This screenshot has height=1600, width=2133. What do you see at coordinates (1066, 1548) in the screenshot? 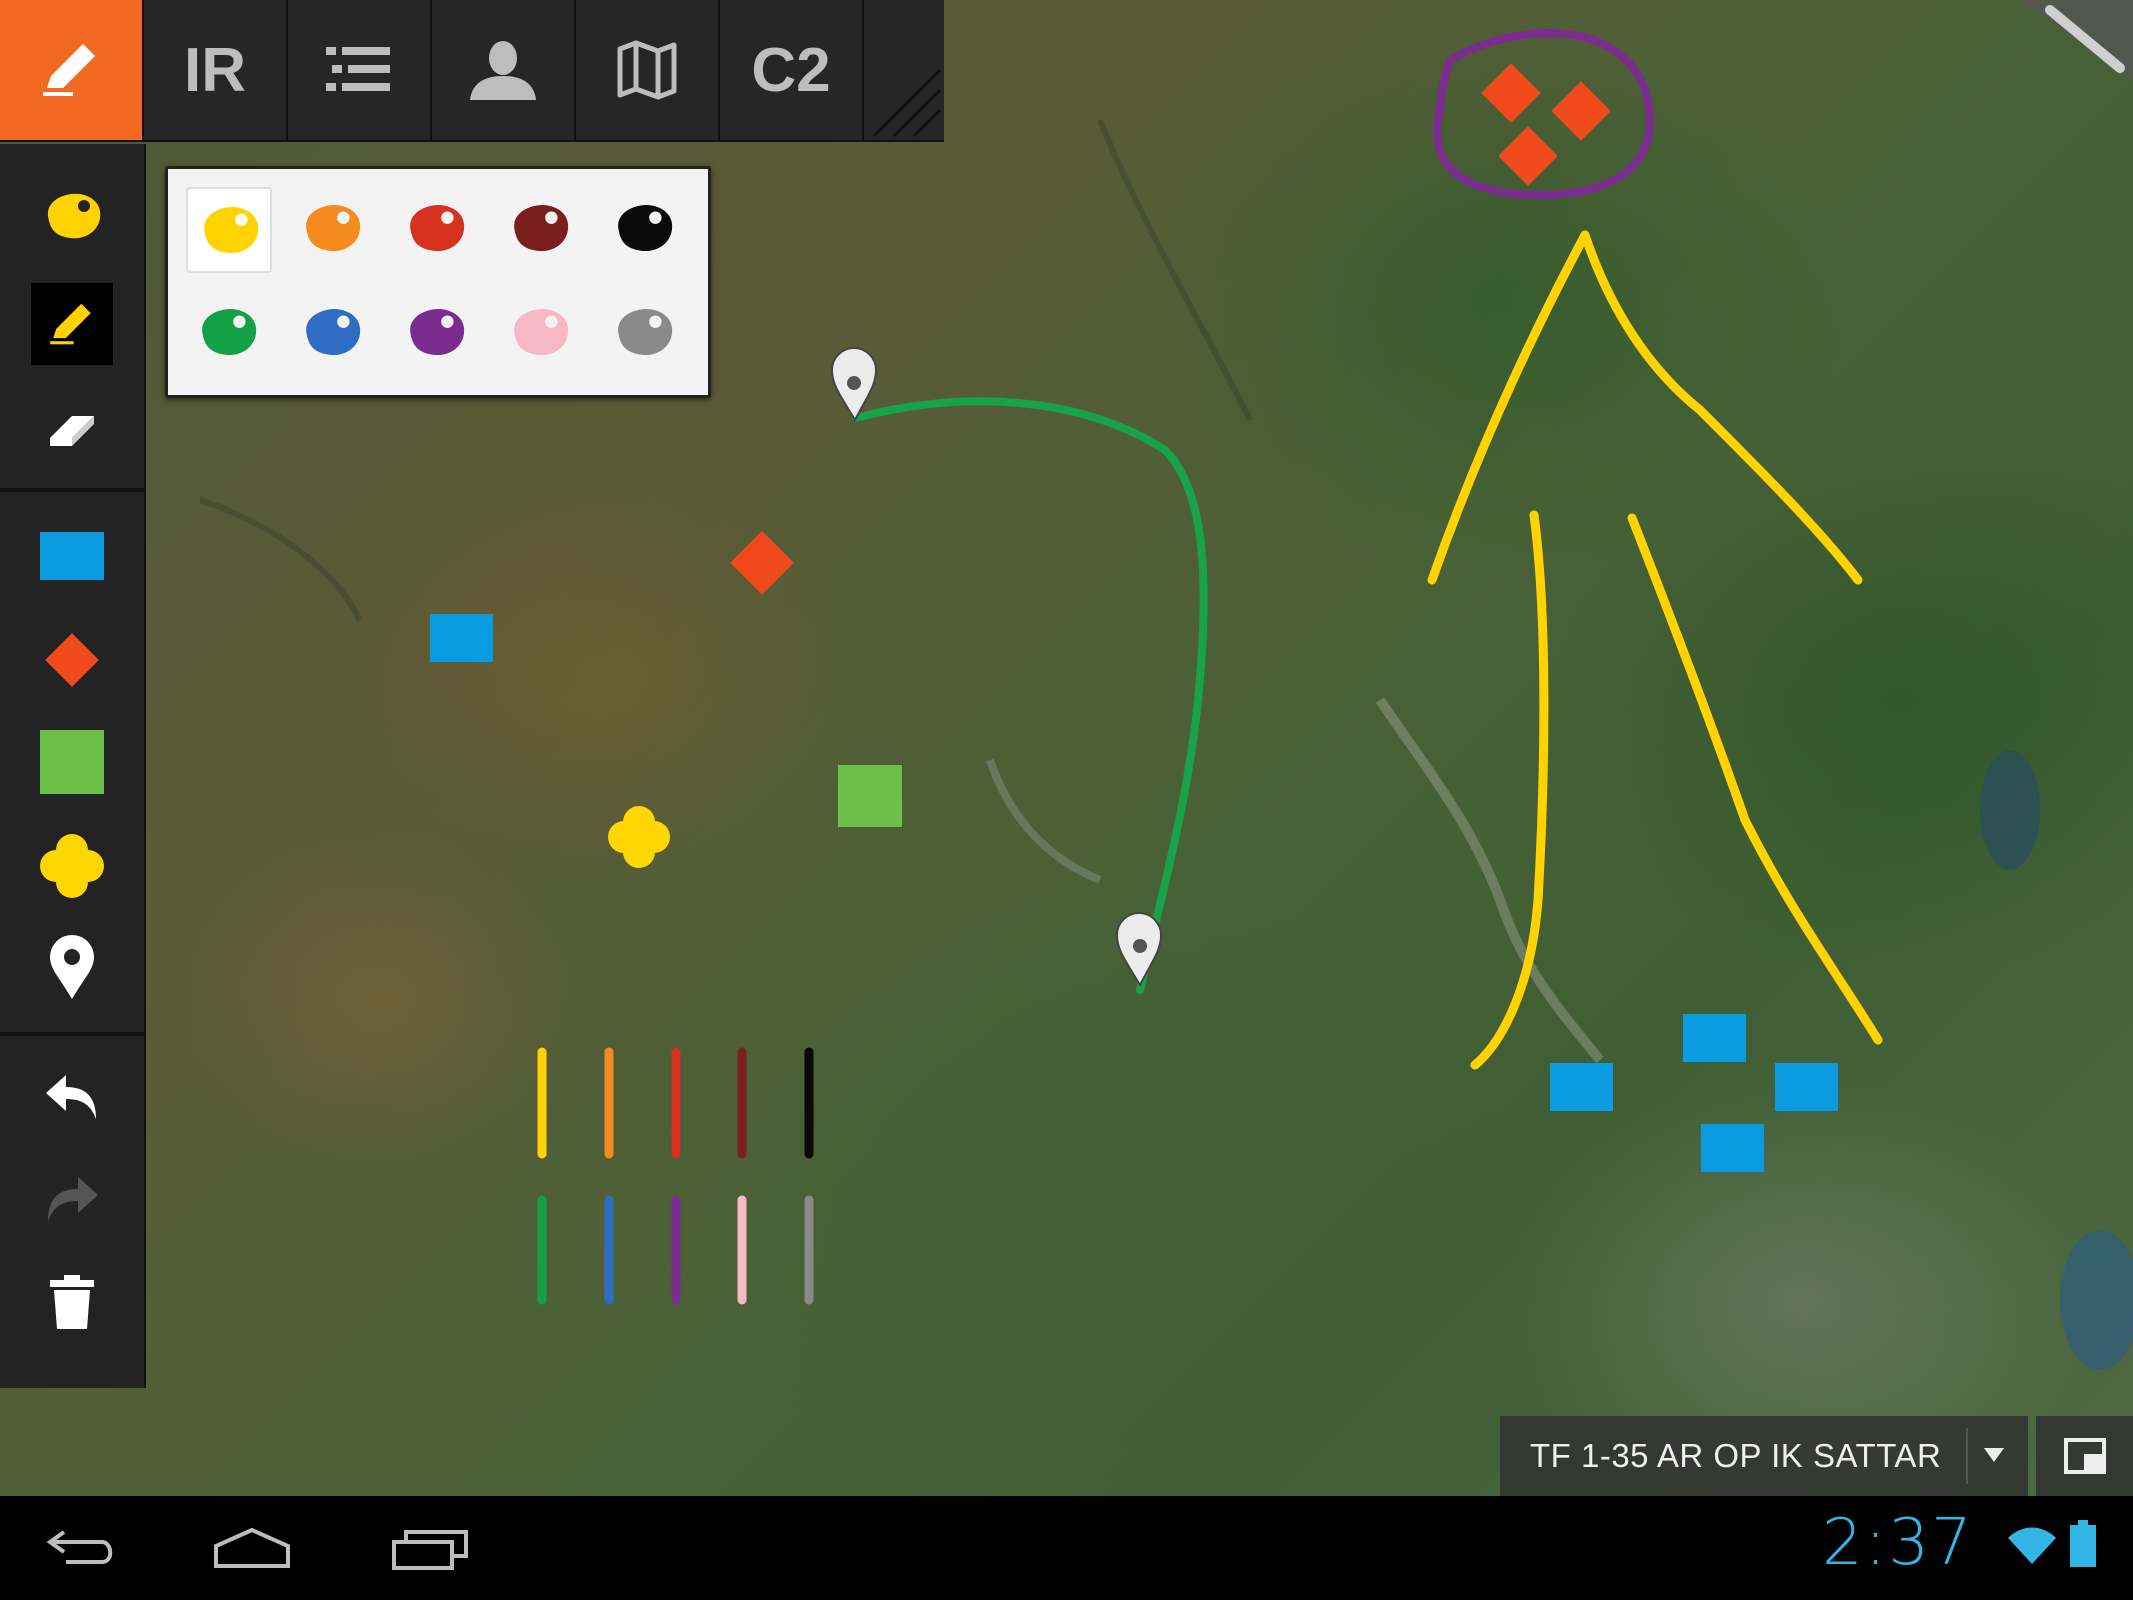
I see `system-navigation-bar` at bounding box center [1066, 1548].